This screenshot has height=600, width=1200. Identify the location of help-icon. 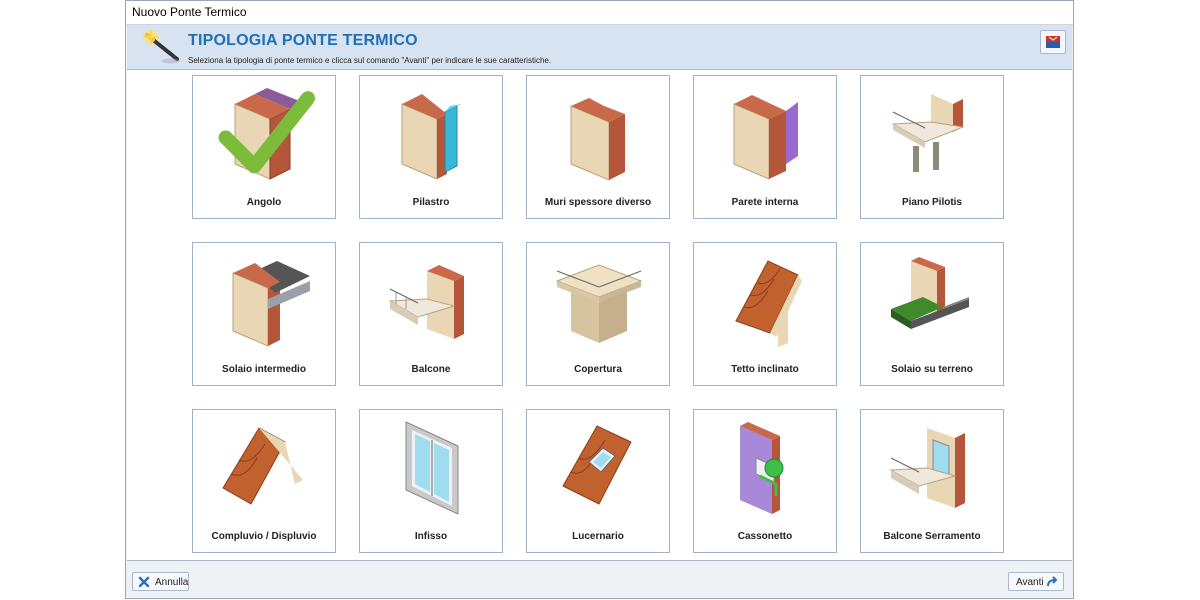
(1053, 42).